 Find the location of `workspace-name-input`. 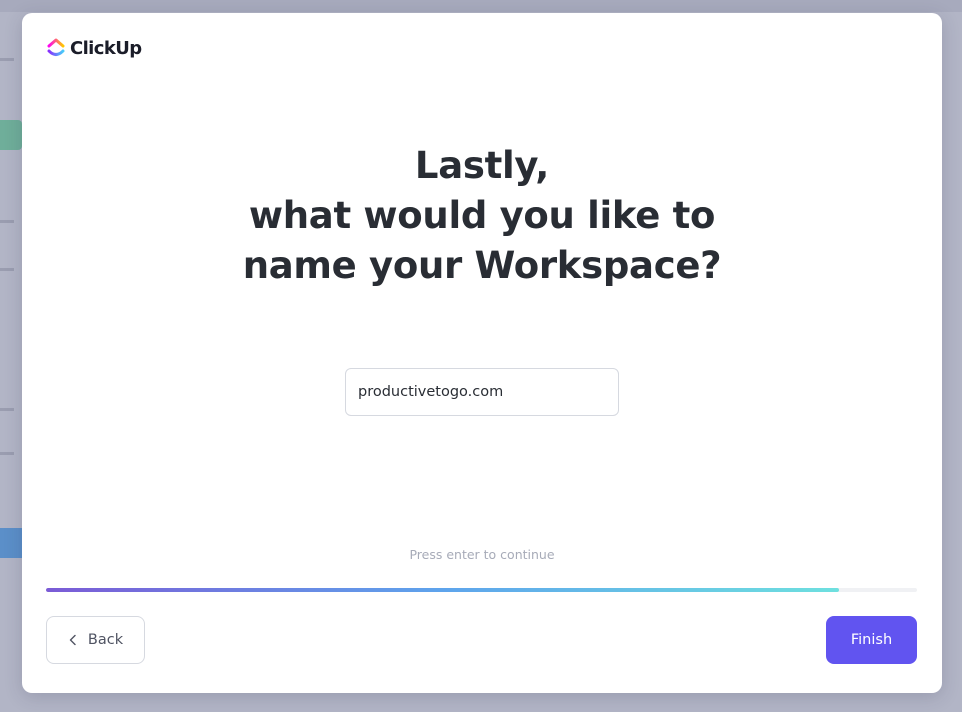

workspace-name-input is located at coordinates (482, 392).